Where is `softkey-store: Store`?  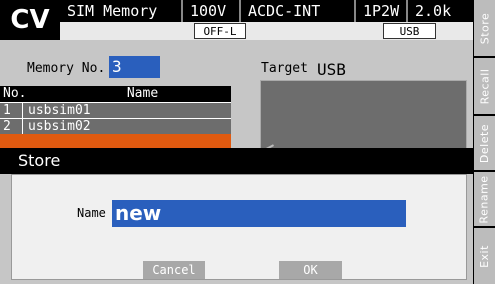 softkey-store: Store is located at coordinates (484, 29).